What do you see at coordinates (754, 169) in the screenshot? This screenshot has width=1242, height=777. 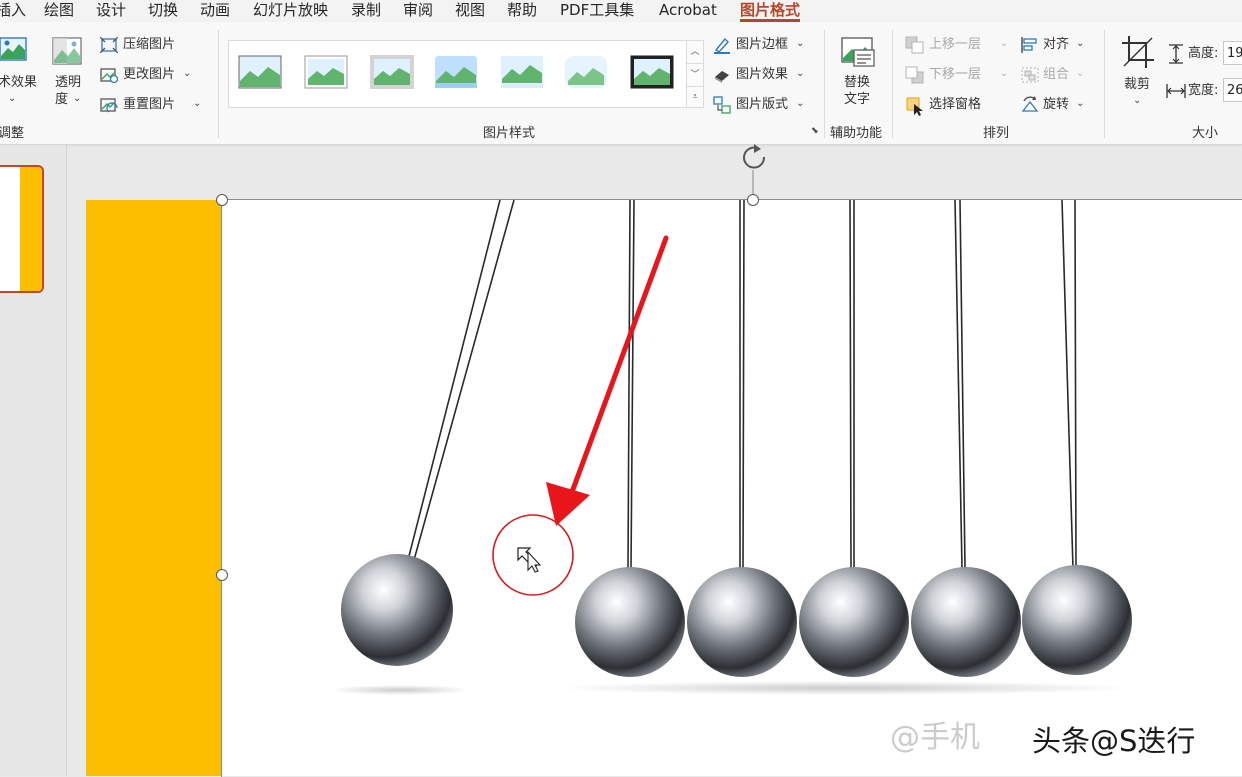 I see `rotate-handle-icon` at bounding box center [754, 169].